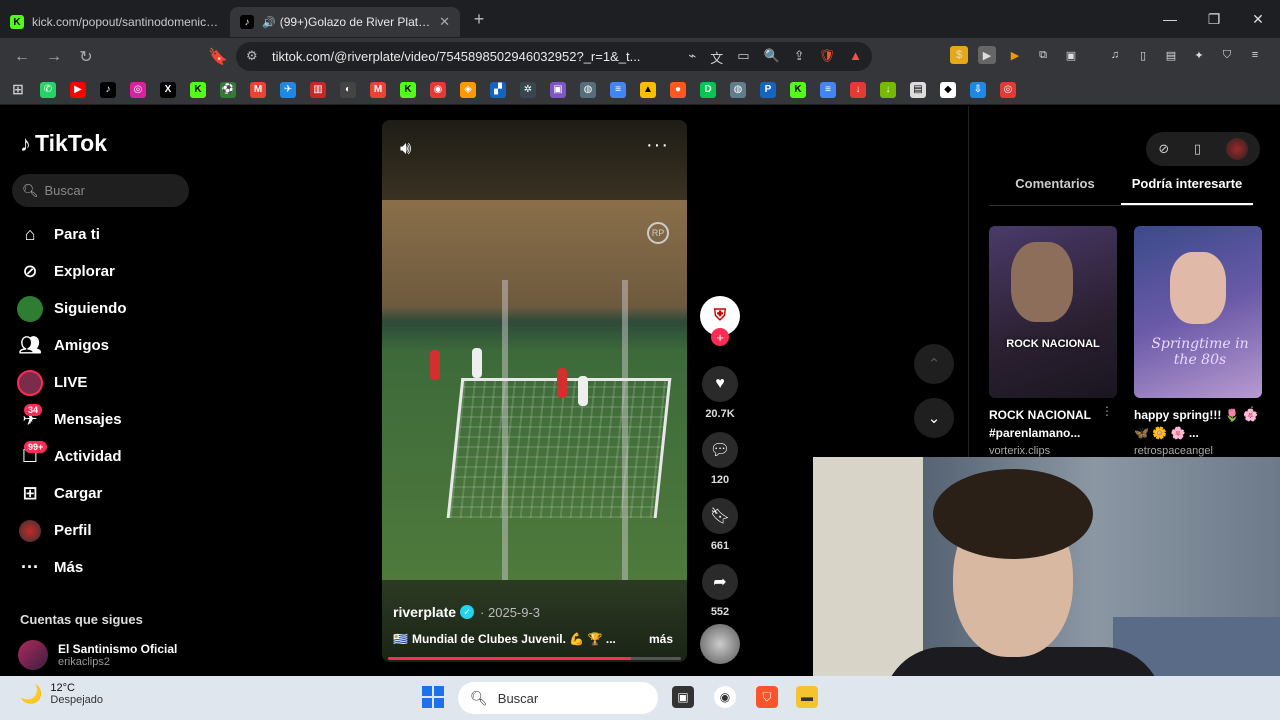 The height and width of the screenshot is (720, 1280). I want to click on forward-button: →, so click(54, 57).